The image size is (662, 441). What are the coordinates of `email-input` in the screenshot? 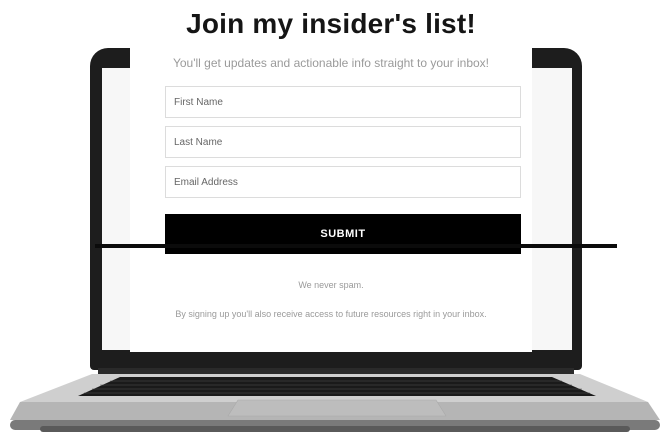 It's located at (343, 182).